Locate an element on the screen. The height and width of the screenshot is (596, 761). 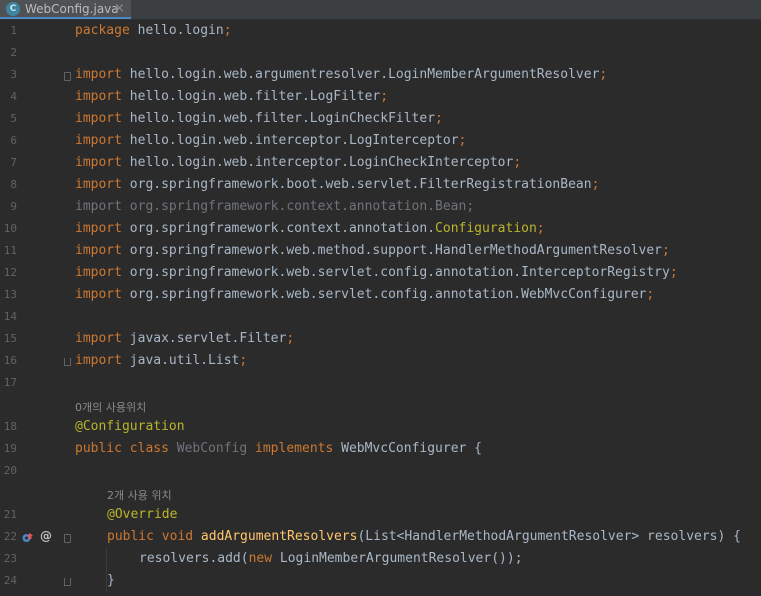
code-line: 15 import javax.servlet.Filter; is located at coordinates (380, 340).